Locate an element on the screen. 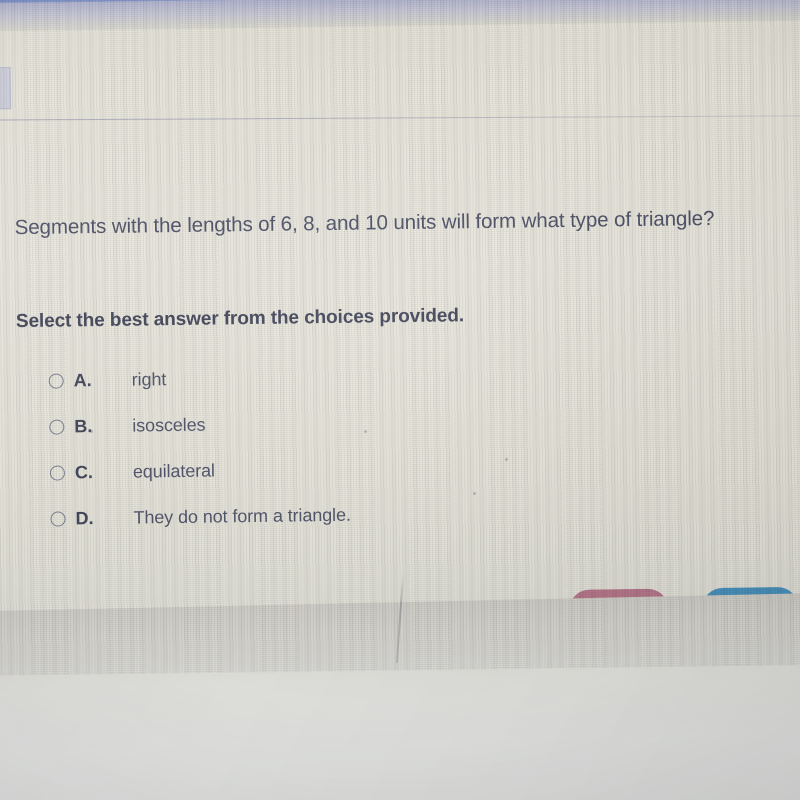  choice-label-c: equilateral is located at coordinates (174, 471).